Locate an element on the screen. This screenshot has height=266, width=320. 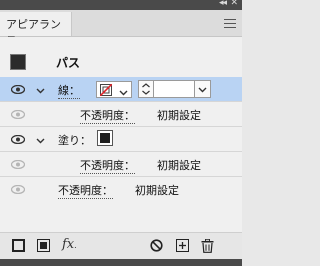
stroke-row: 線： is located at coordinates (121, 89).